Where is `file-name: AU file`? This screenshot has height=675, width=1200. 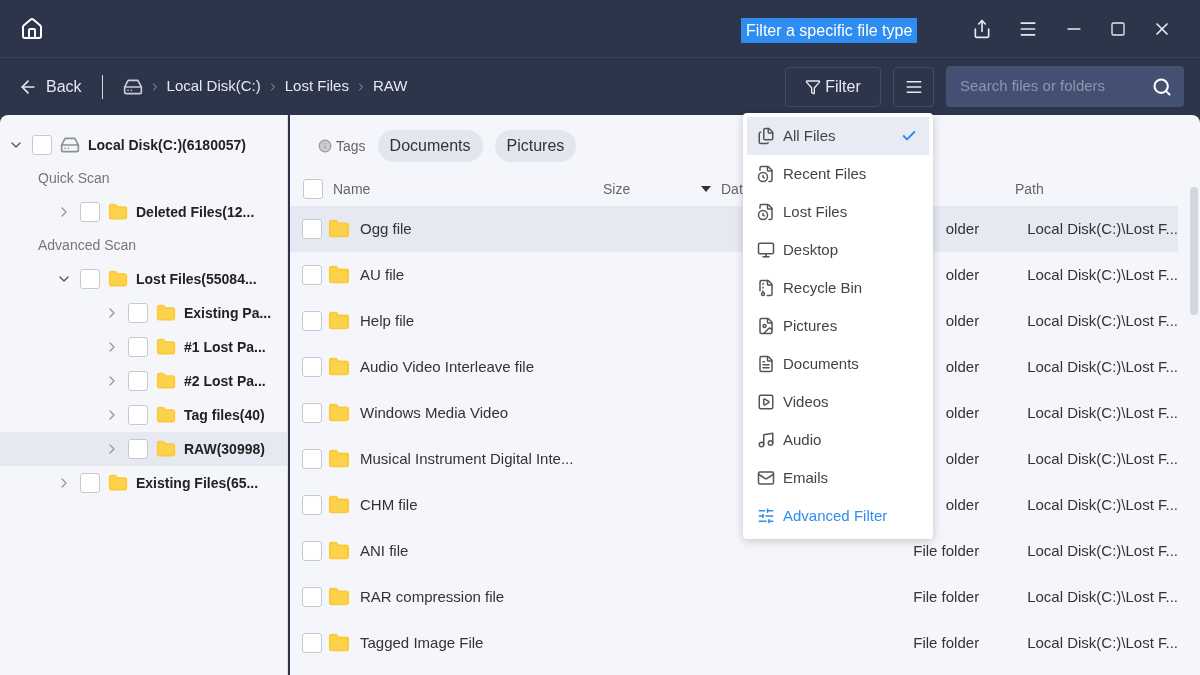 file-name: AU file is located at coordinates (382, 274).